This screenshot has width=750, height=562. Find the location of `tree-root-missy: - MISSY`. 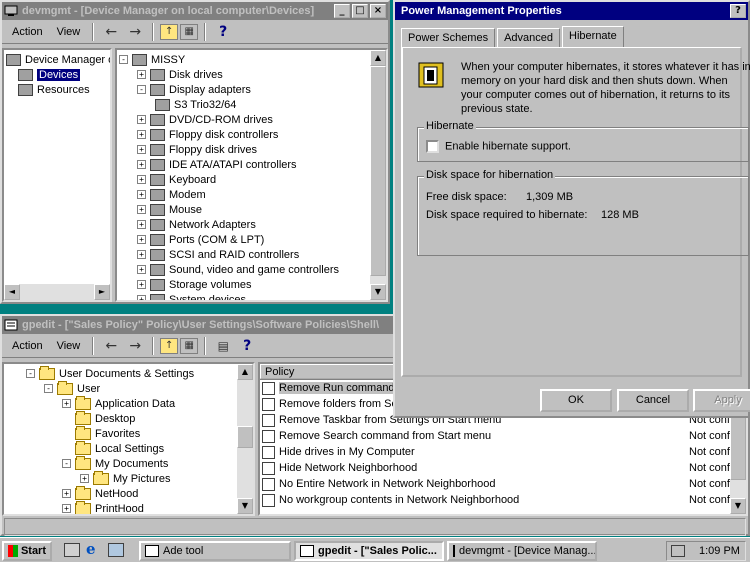

tree-root-missy: - MISSY is located at coordinates (252, 59).